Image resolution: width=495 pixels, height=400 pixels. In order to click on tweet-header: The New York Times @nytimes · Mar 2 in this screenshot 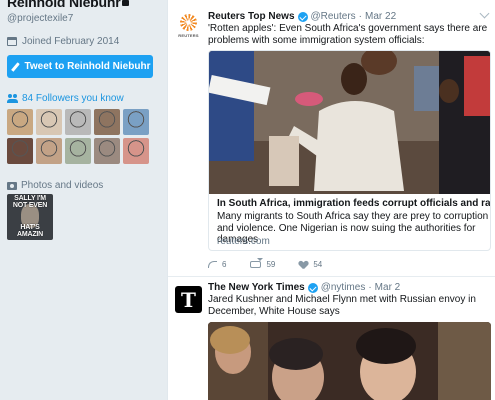, I will do `click(304, 287)`.